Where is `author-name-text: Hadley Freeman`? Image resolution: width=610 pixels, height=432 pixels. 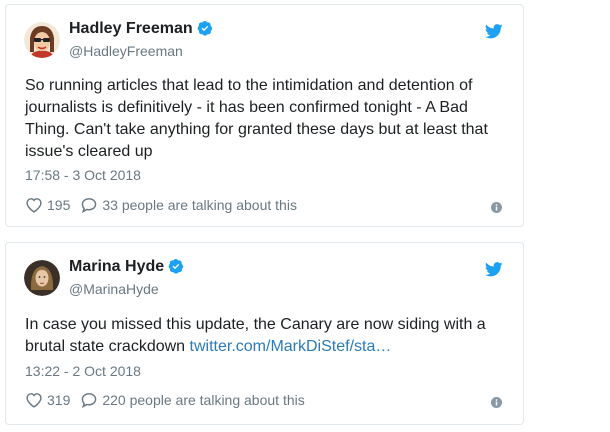 author-name-text: Hadley Freeman is located at coordinates (131, 28).